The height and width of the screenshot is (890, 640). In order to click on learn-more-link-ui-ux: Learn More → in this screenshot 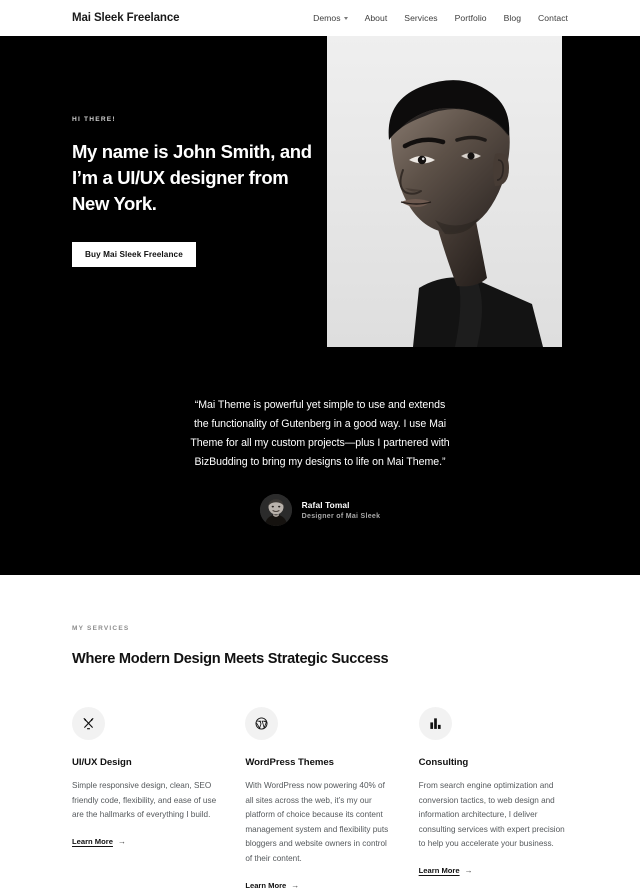, I will do `click(99, 841)`.